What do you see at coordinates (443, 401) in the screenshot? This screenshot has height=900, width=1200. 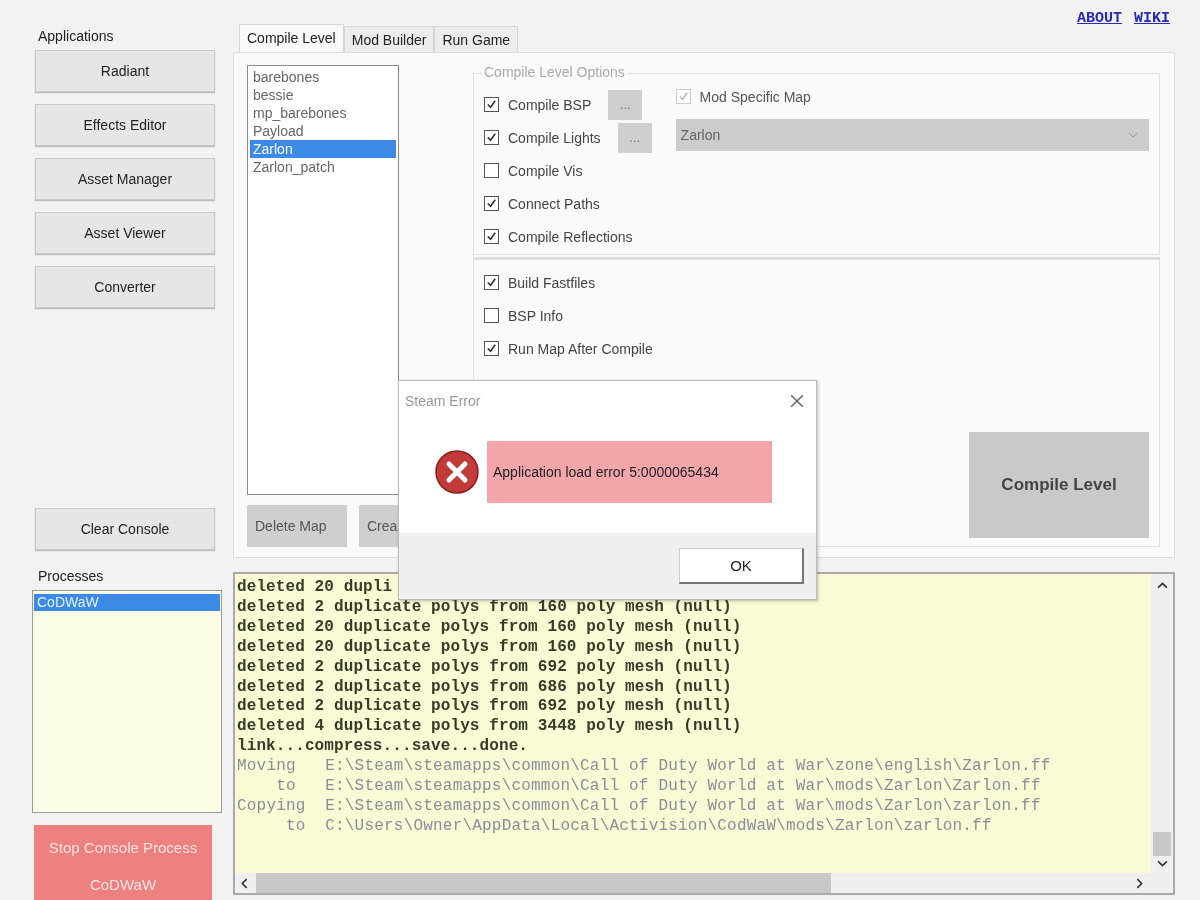 I see `dialog-title: Steam Error` at bounding box center [443, 401].